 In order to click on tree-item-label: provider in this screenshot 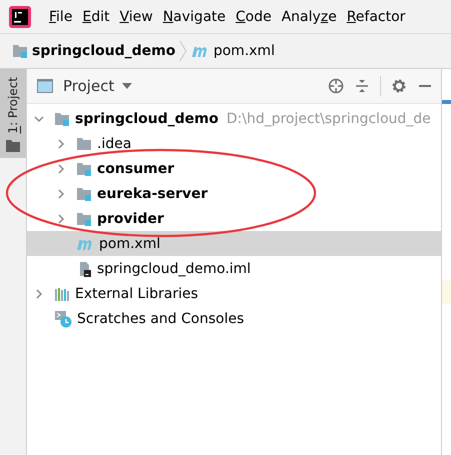, I will do `click(130, 218)`.